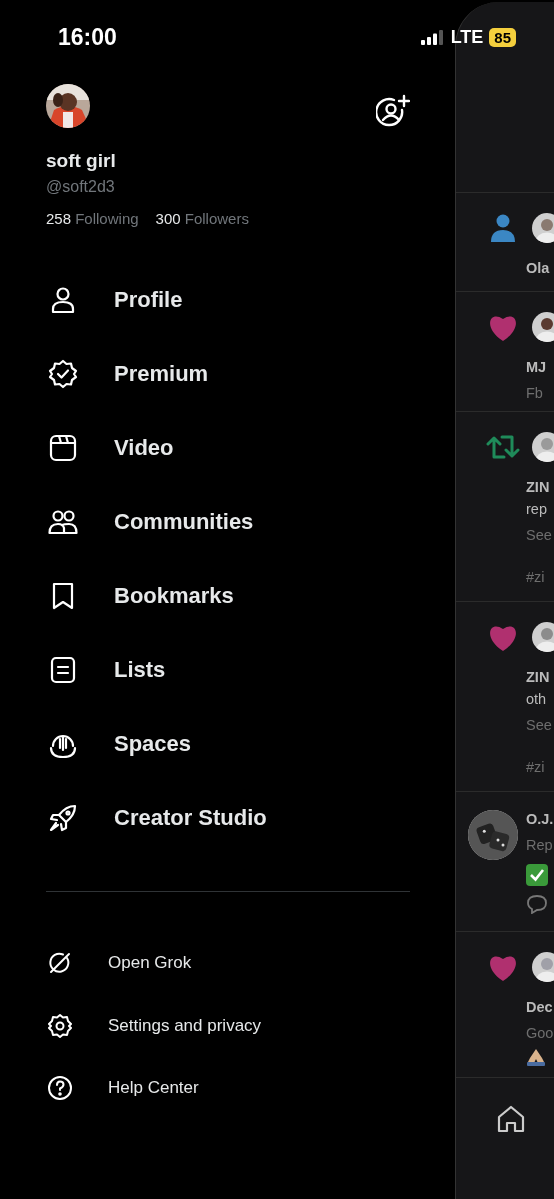  Describe the element at coordinates (144, 448) in the screenshot. I see `menu-item: Video` at that location.